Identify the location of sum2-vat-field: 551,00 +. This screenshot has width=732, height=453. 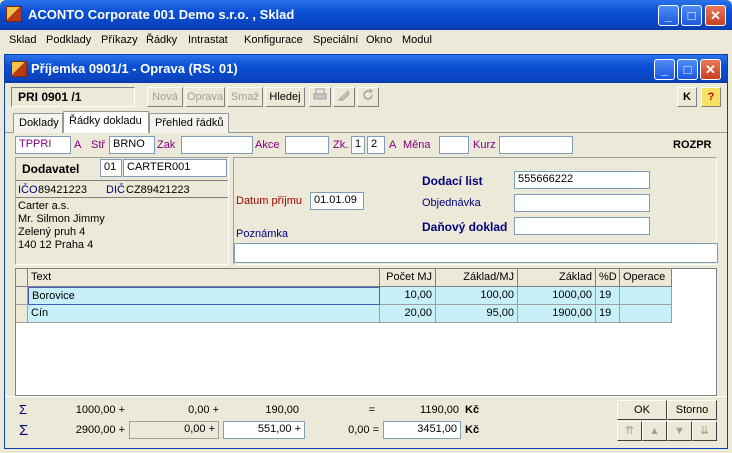
(264, 430).